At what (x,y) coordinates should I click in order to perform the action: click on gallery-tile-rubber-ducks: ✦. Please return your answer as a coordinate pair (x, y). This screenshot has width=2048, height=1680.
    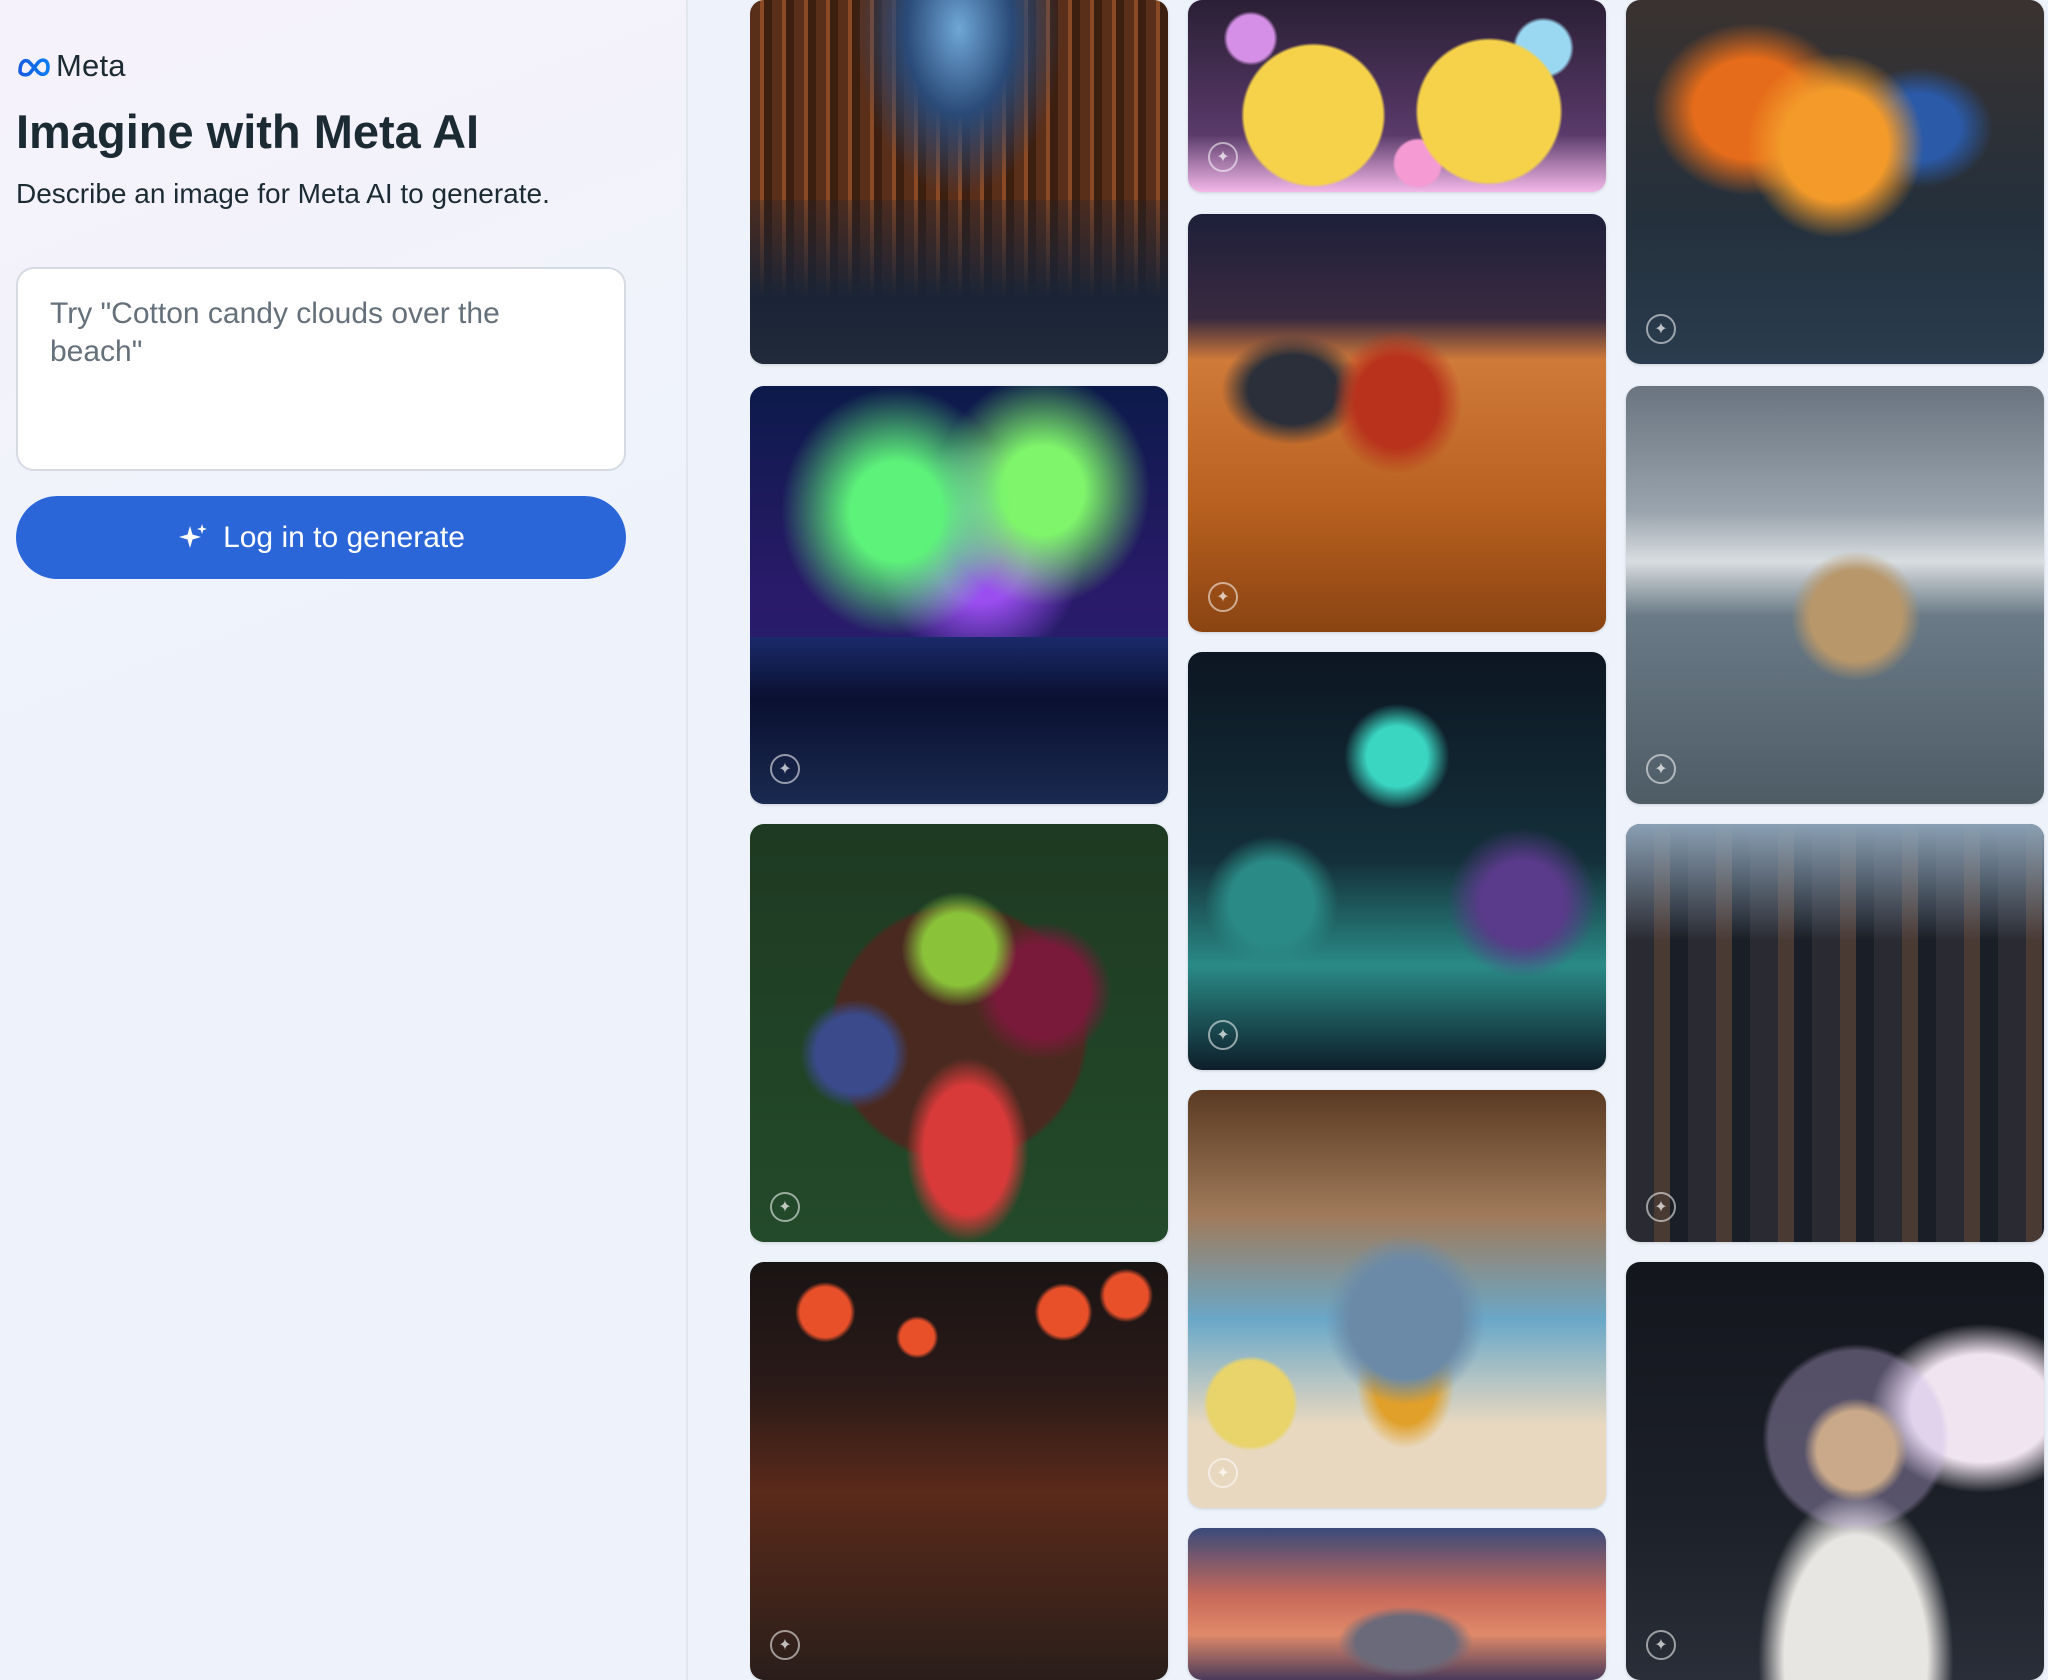
    Looking at the image, I should click on (1397, 96).